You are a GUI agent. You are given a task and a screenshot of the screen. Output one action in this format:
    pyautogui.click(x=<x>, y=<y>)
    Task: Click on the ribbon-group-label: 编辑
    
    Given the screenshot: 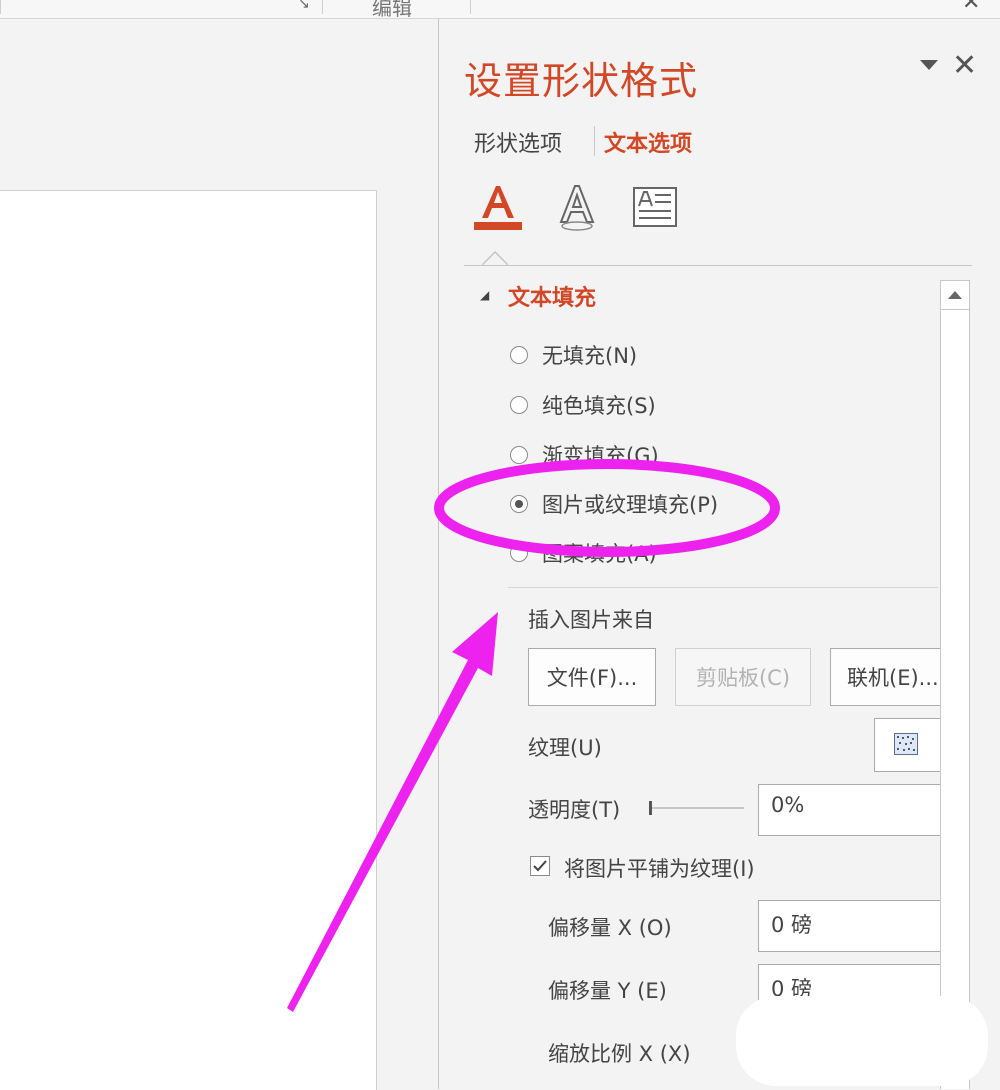 What is the action you would take?
    pyautogui.click(x=392, y=10)
    